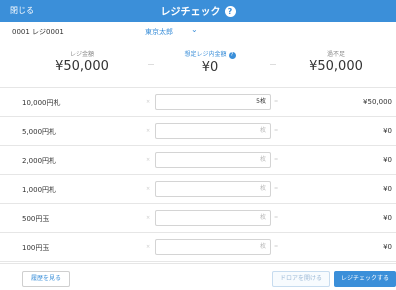 This screenshot has width=396, height=290. I want to click on table-row: 2,000円札 × 枚 = ¥0, so click(198, 160).